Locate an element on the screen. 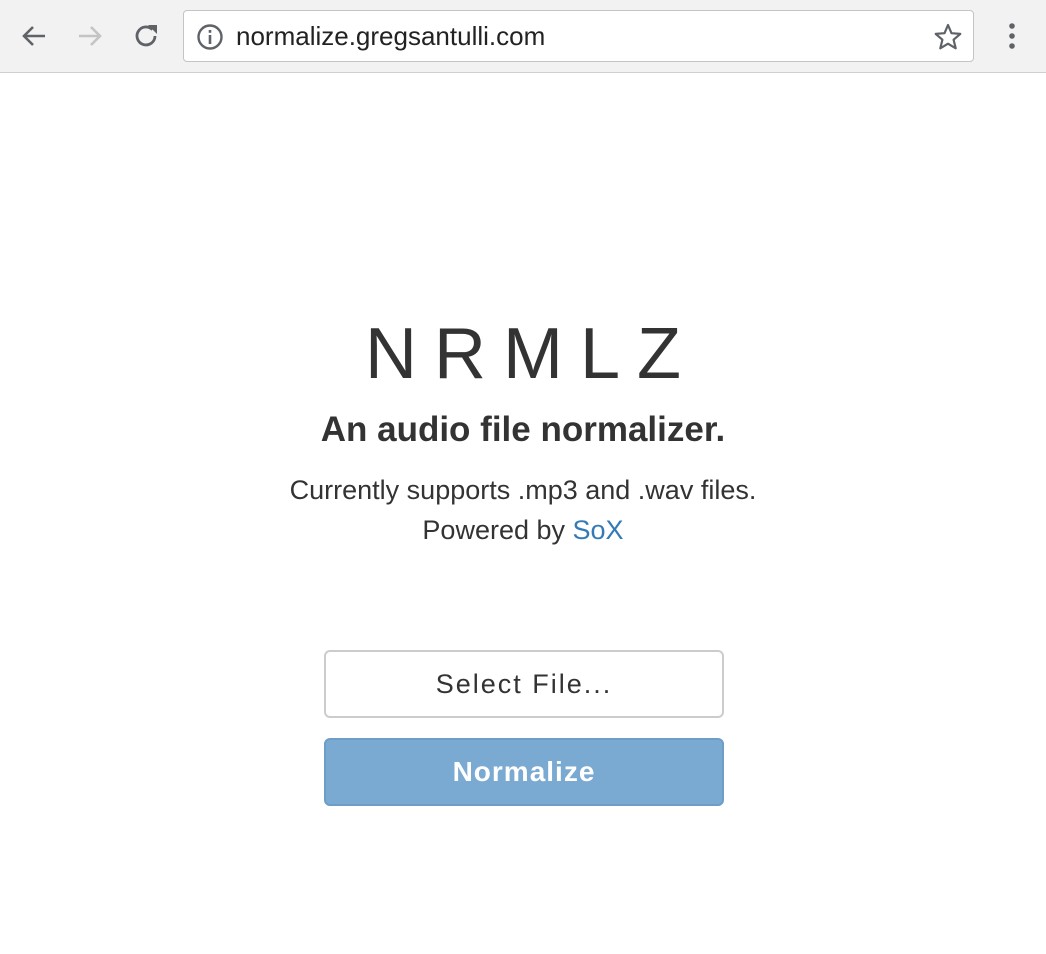  page-subtitle: An audio file normalizer. is located at coordinates (523, 429).